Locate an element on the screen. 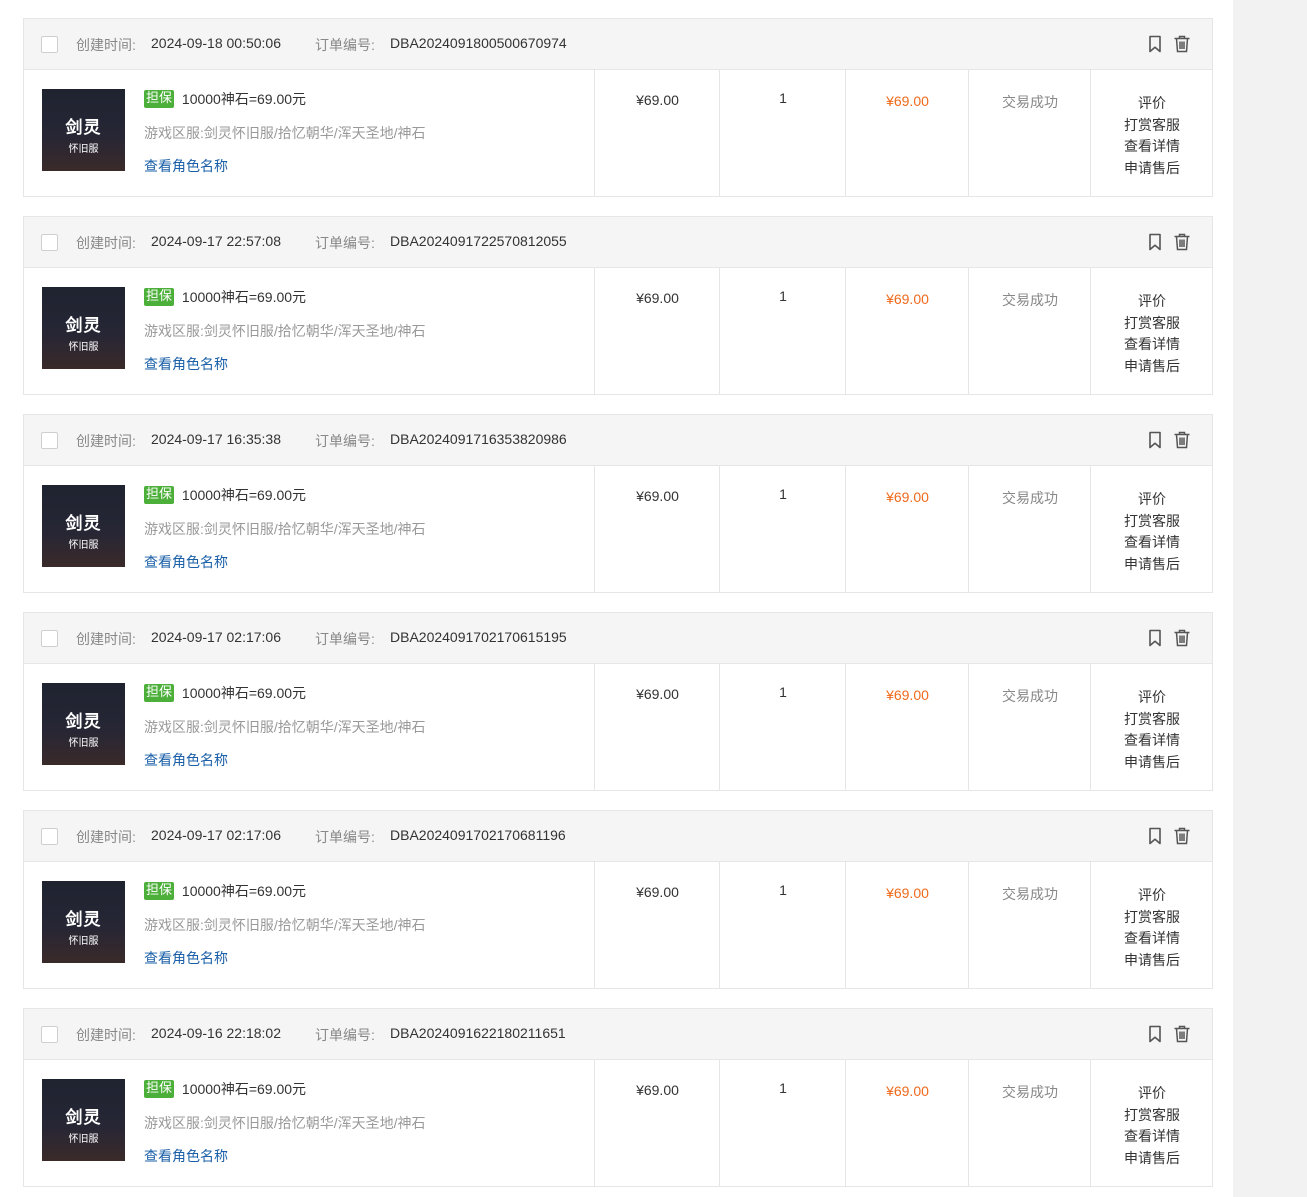  server-label: 游戏区服: is located at coordinates (174, 925).